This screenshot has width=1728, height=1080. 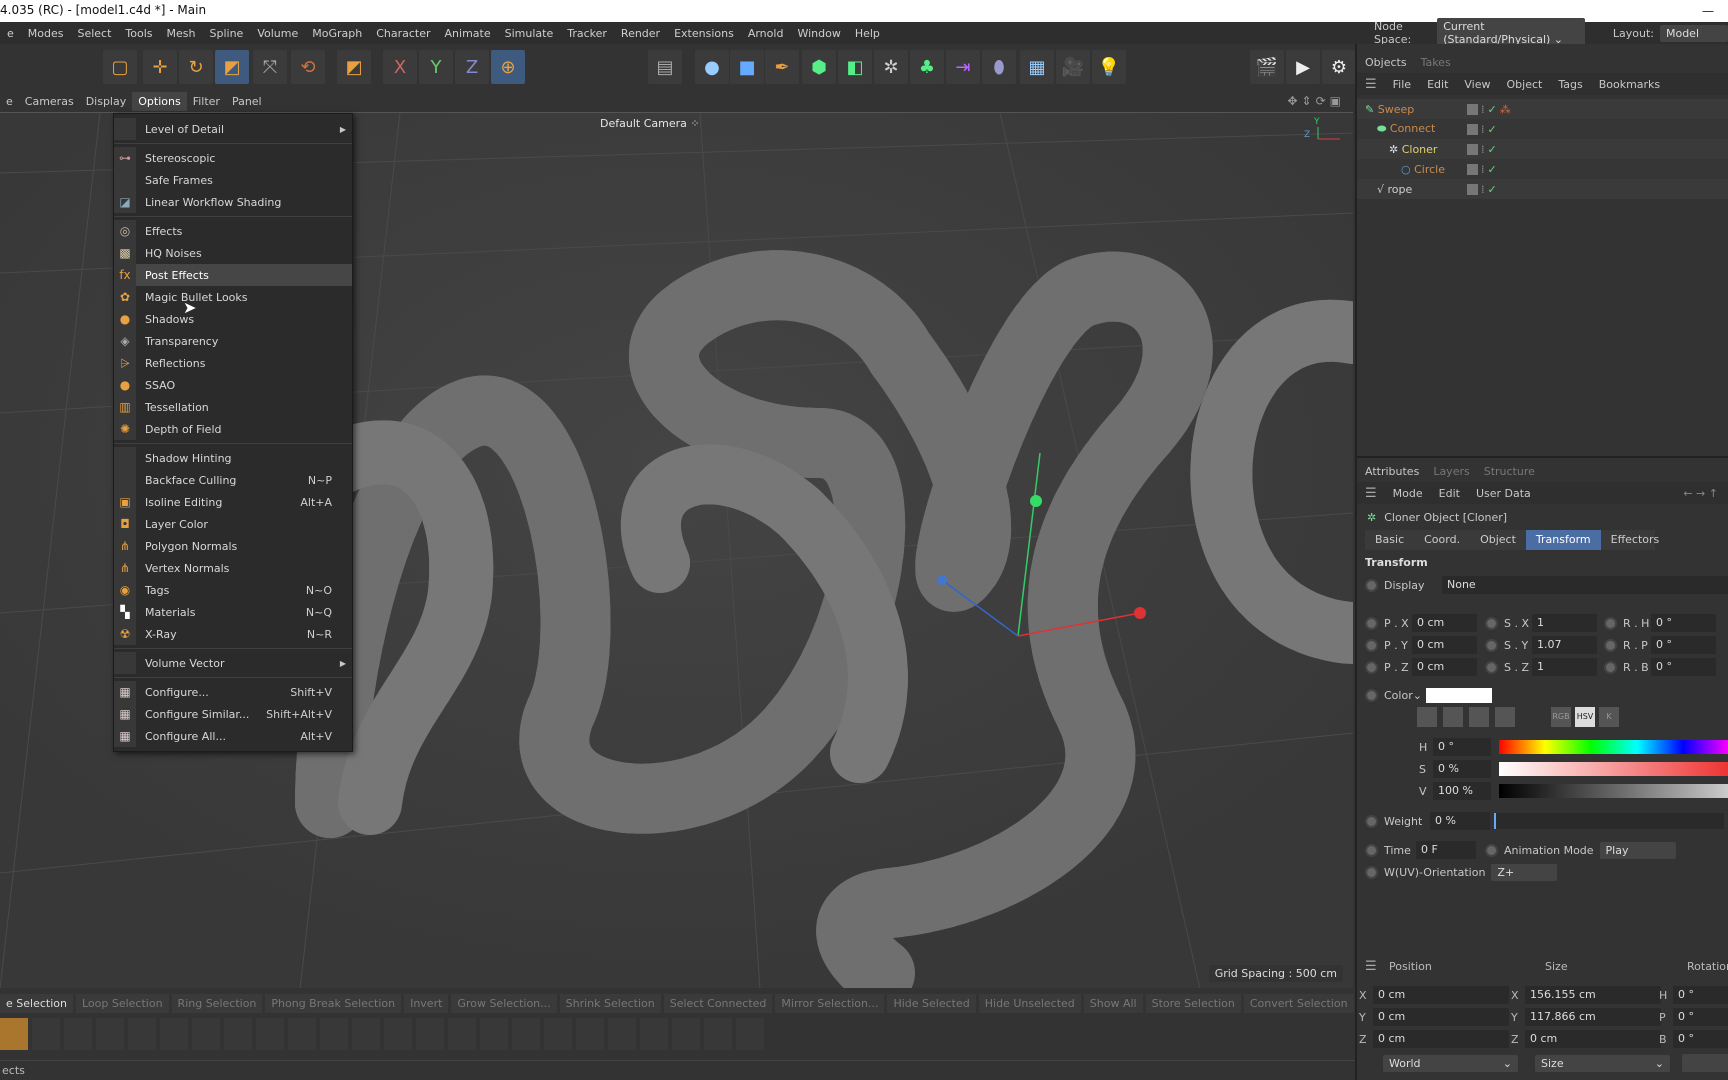 What do you see at coordinates (1613, 747) in the screenshot?
I see `h-slider` at bounding box center [1613, 747].